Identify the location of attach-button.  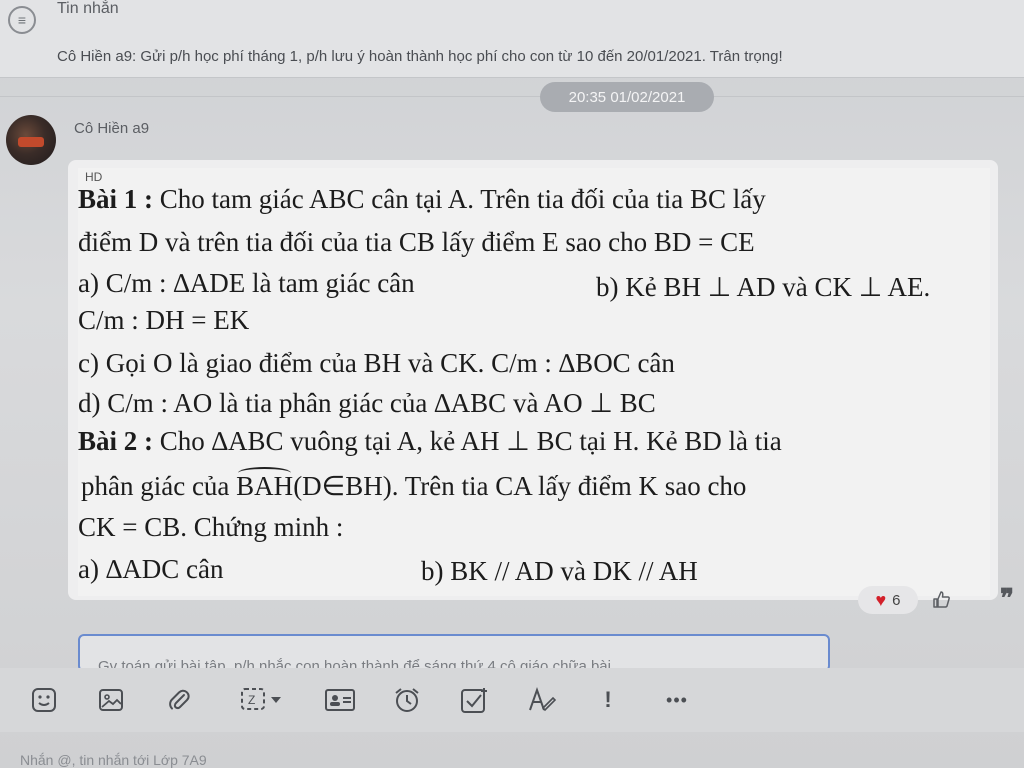
(179, 700).